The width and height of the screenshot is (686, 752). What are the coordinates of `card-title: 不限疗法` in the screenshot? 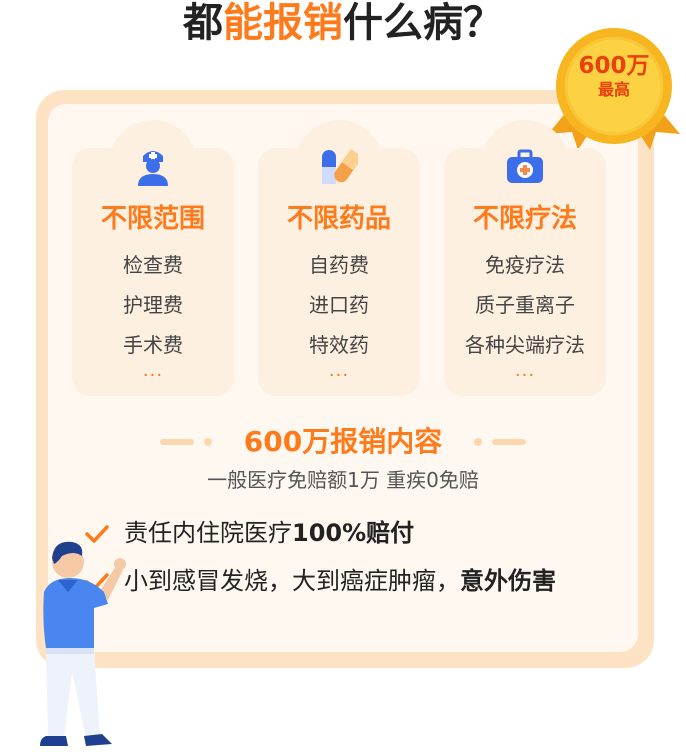 It's located at (524, 219).